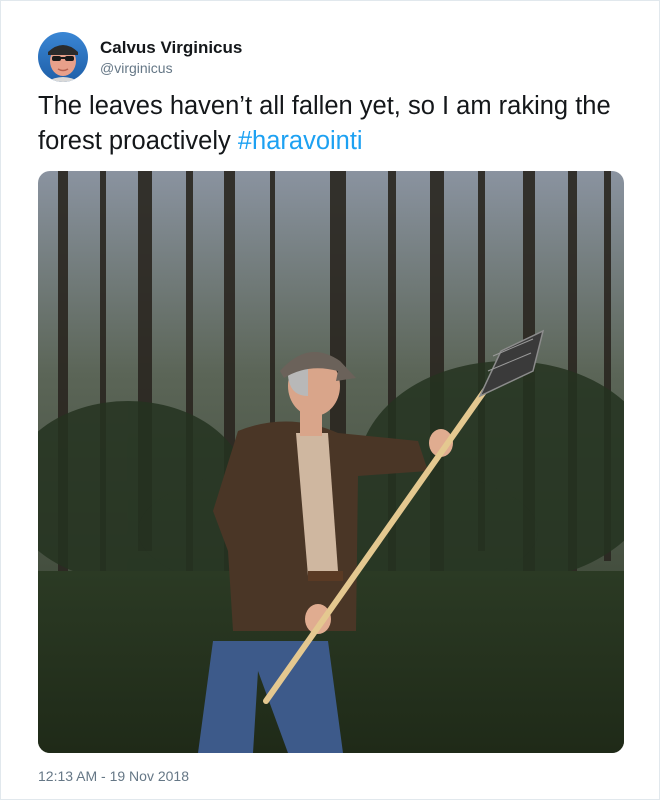 The width and height of the screenshot is (660, 800). What do you see at coordinates (113, 776) in the screenshot?
I see `tweet-timestamp: 12:13 AM - 19 Nov 2018` at bounding box center [113, 776].